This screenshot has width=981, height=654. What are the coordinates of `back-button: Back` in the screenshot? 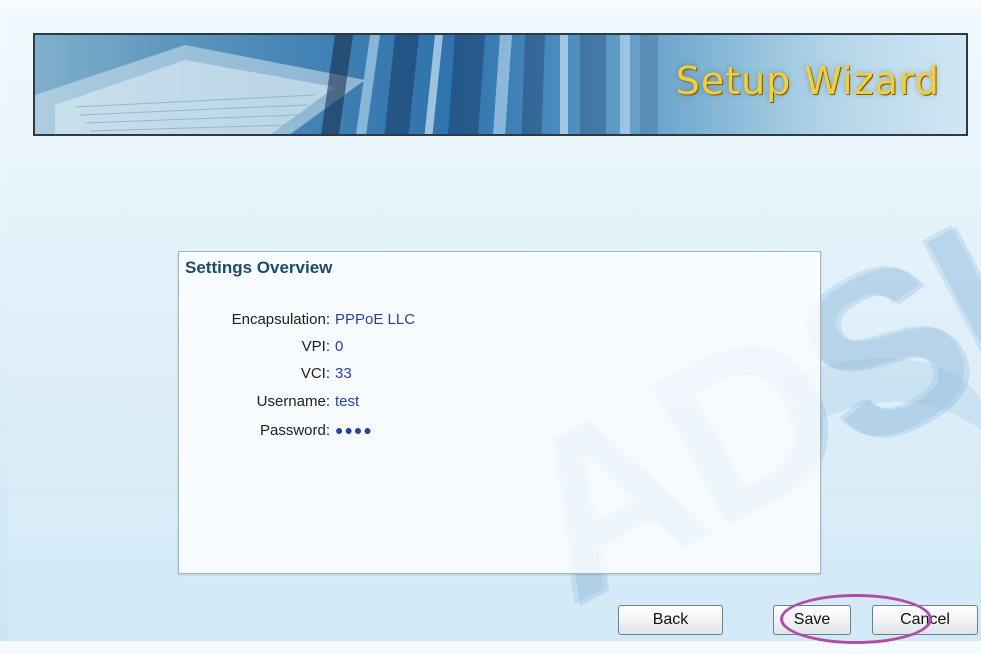 It's located at (670, 620).